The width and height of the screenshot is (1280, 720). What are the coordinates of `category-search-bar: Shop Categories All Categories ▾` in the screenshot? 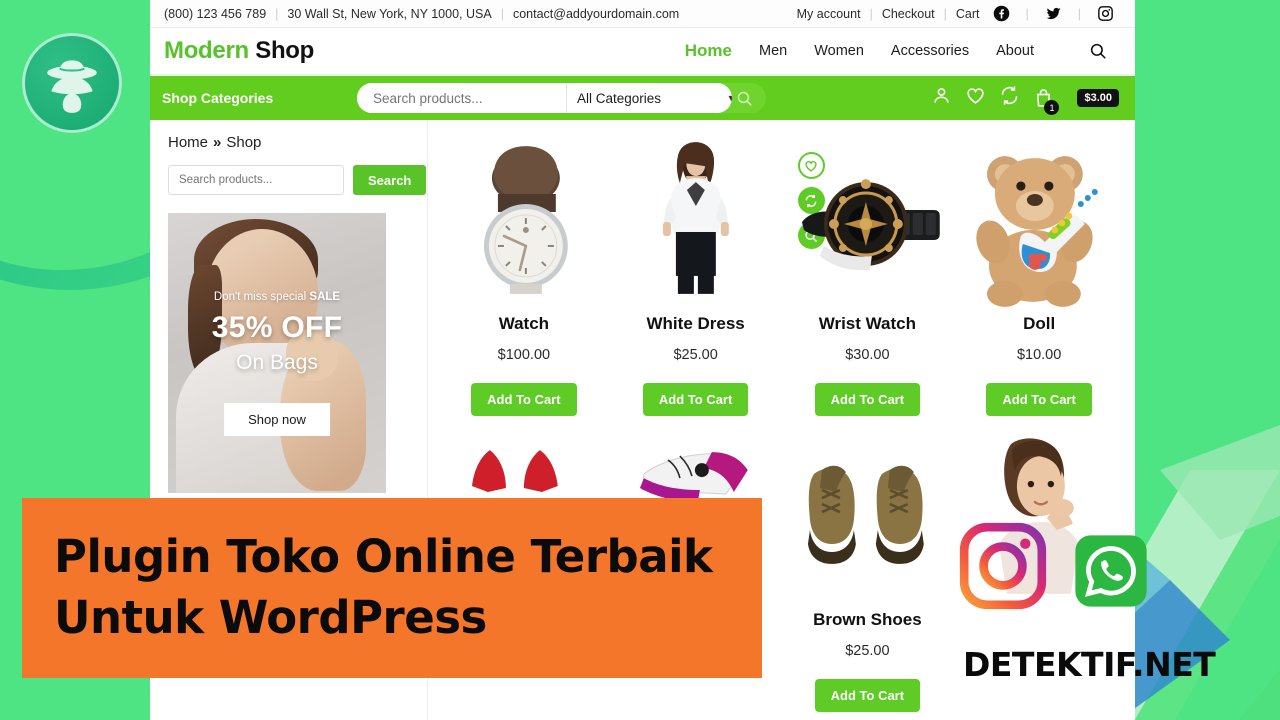 It's located at (642, 98).